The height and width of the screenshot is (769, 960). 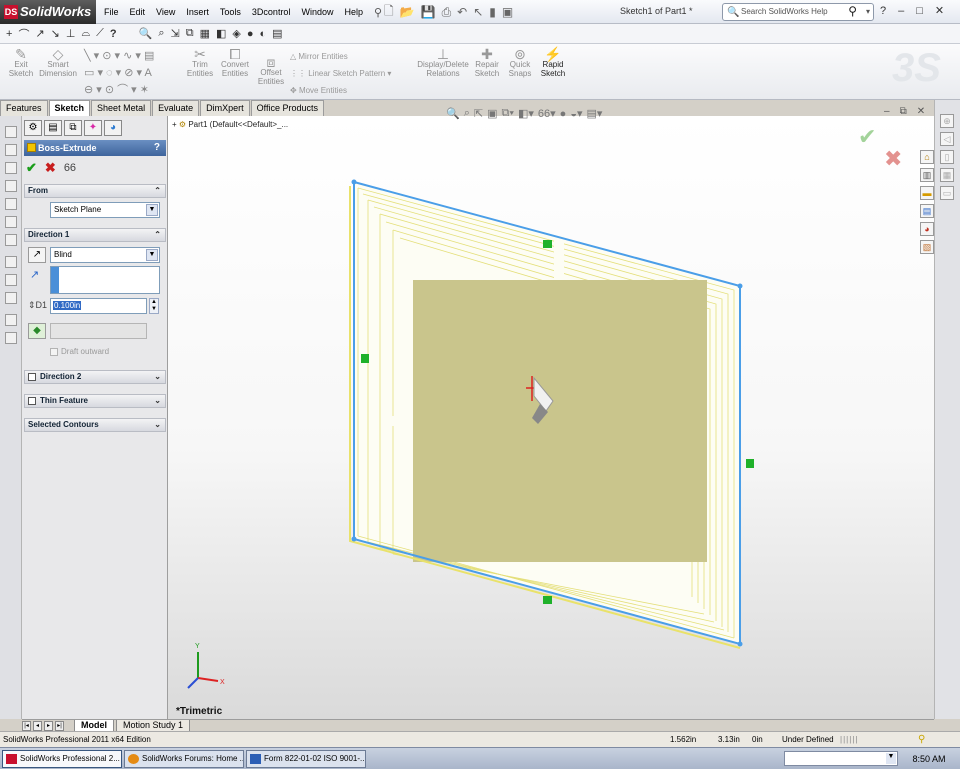 I want to click on shell-icon, so click(x=11, y=320).